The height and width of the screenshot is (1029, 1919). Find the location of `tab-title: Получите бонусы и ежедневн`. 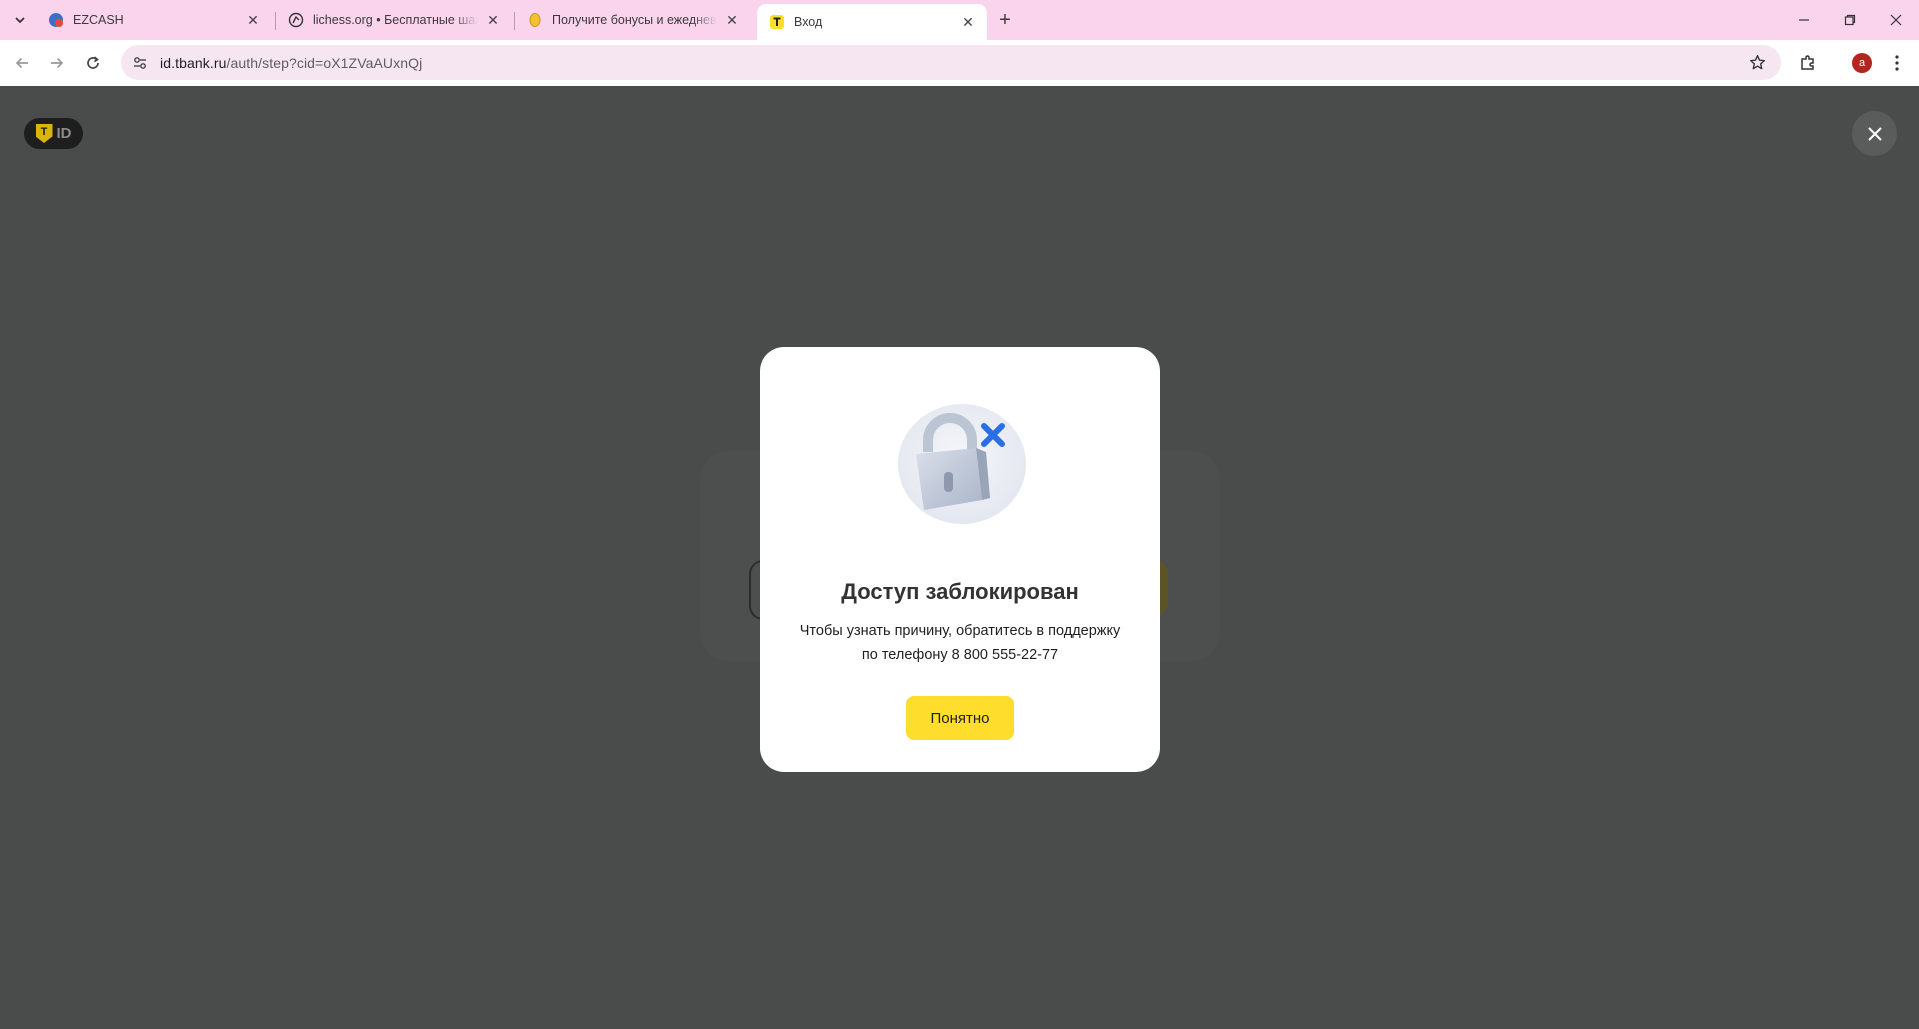

tab-title: Получите бонусы и ежедневн is located at coordinates (634, 20).